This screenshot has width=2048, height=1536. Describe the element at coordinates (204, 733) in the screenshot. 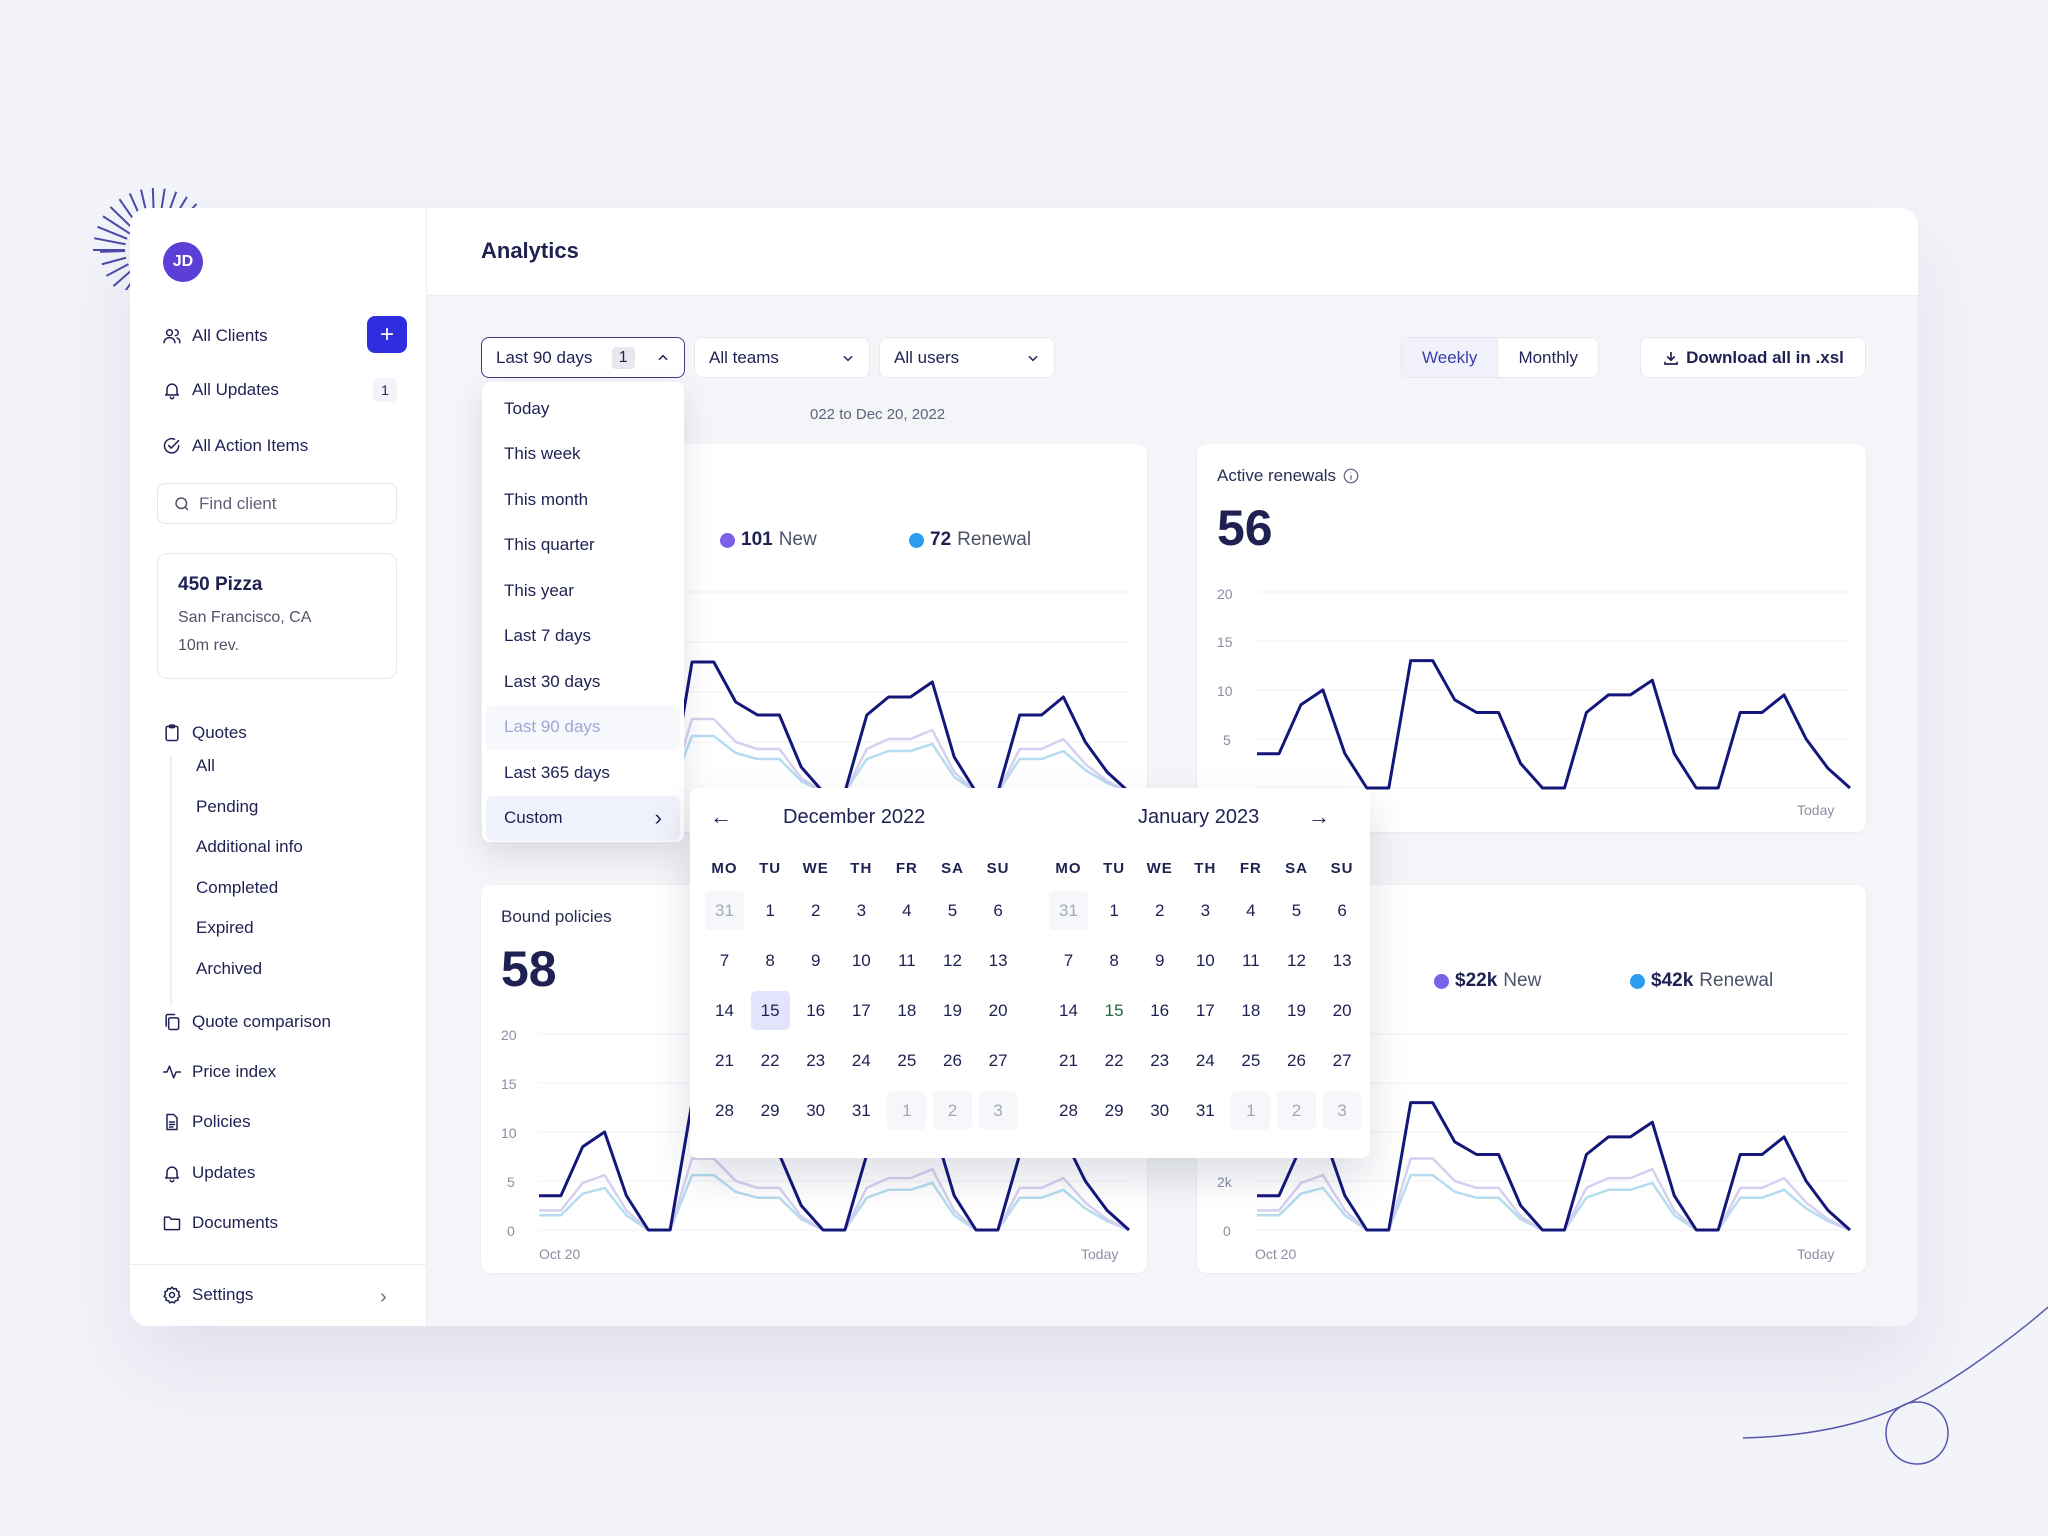

I see `sidebar-item-quotes: Quotes` at that location.